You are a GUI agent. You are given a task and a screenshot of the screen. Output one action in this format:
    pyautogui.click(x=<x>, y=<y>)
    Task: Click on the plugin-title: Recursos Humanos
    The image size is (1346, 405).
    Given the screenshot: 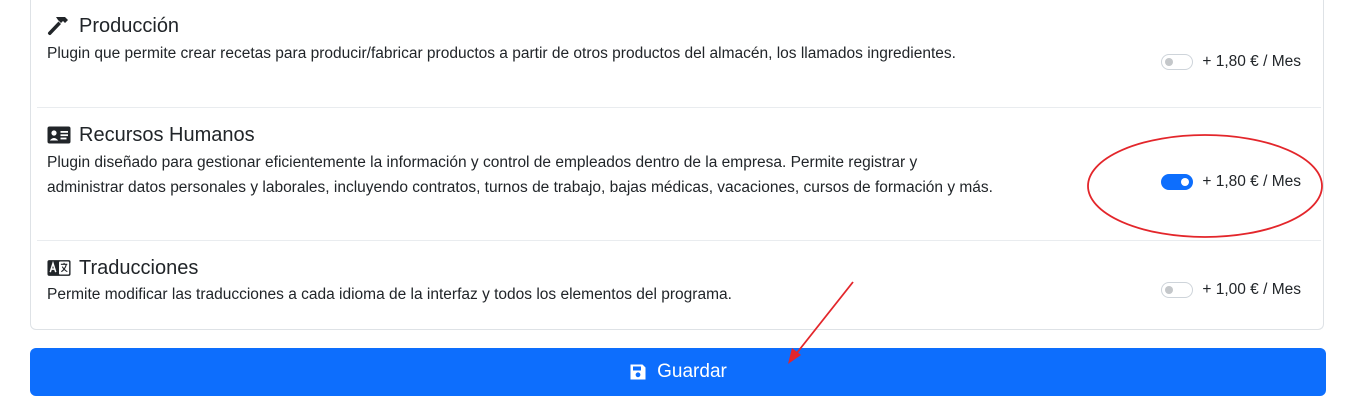 What is the action you would take?
    pyautogui.click(x=151, y=135)
    